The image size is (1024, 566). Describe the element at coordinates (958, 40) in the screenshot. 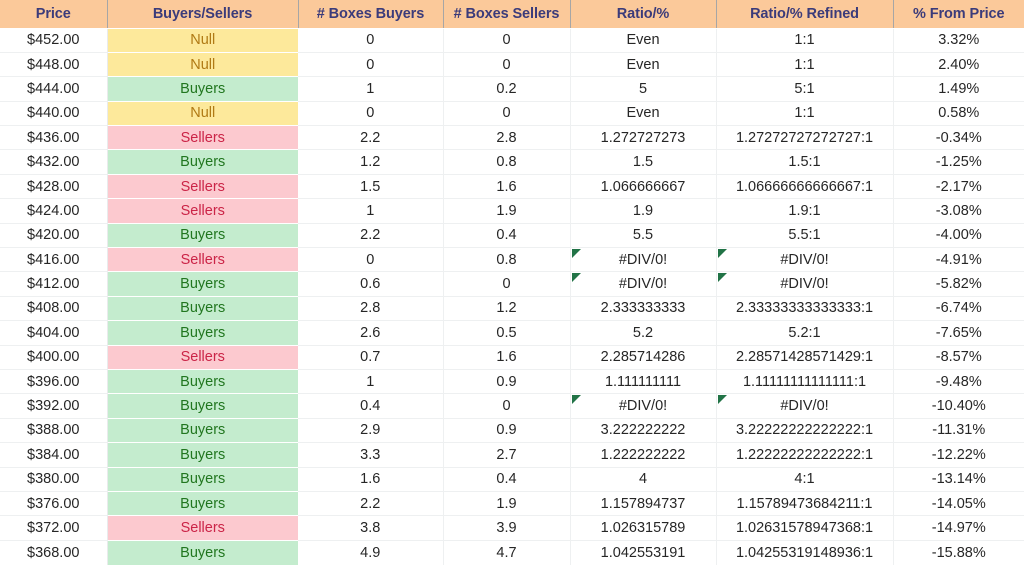

I see `cell-pct-from-price: 3.32%` at that location.